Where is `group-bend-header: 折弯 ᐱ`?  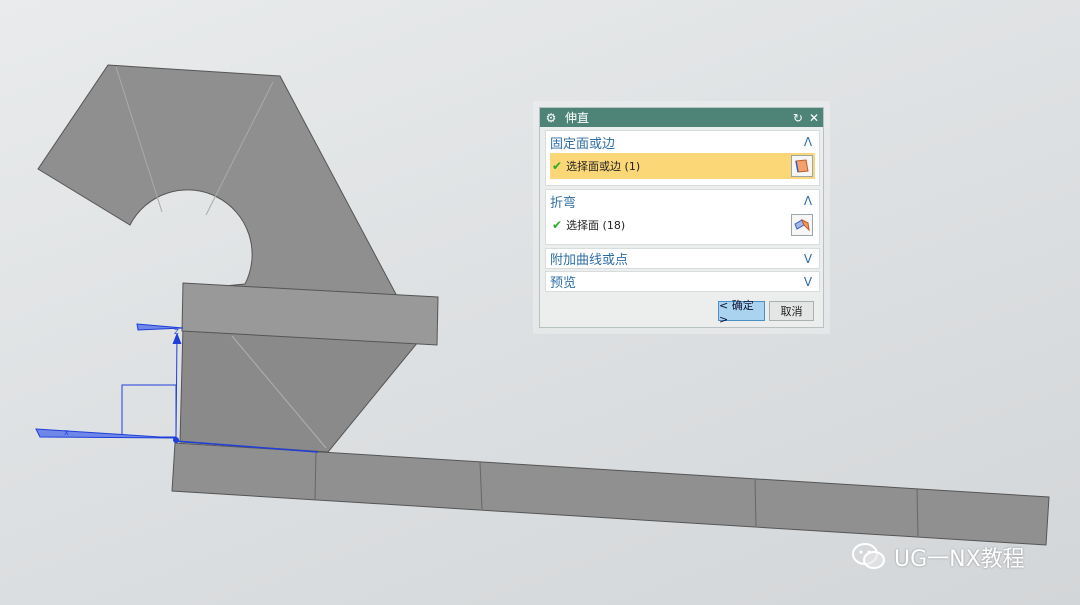
group-bend-header: 折弯 ᐱ is located at coordinates (682, 201).